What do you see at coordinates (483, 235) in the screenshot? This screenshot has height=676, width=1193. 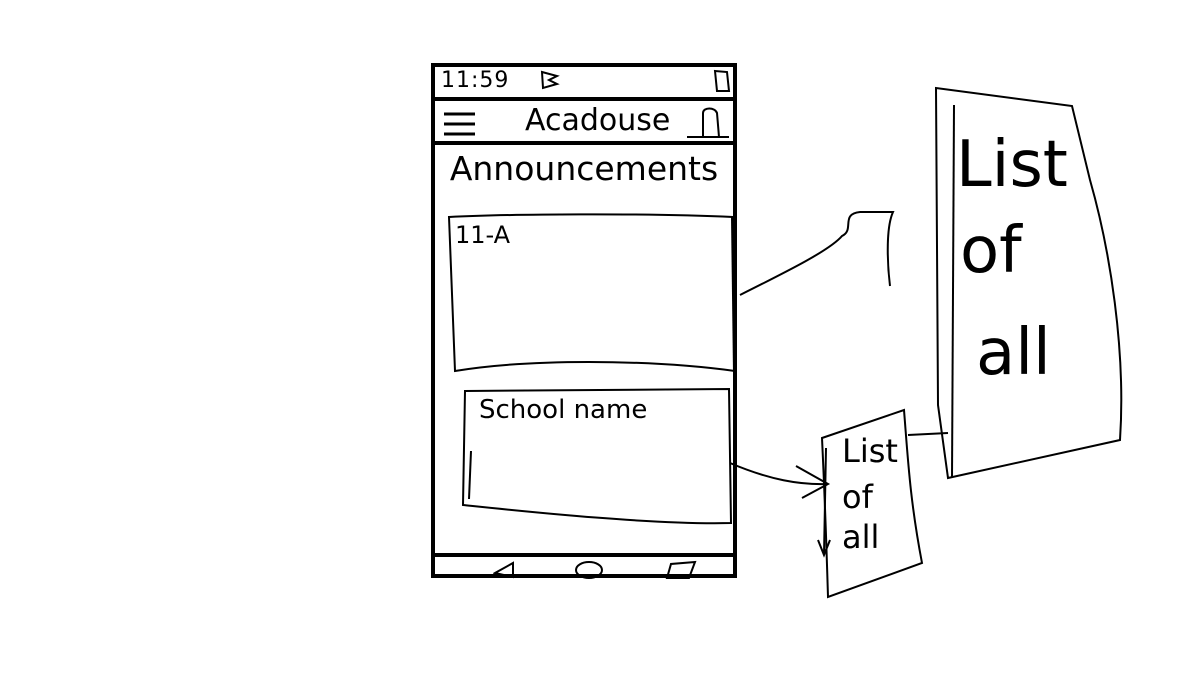 I see `announcement-card-label: 11-A` at bounding box center [483, 235].